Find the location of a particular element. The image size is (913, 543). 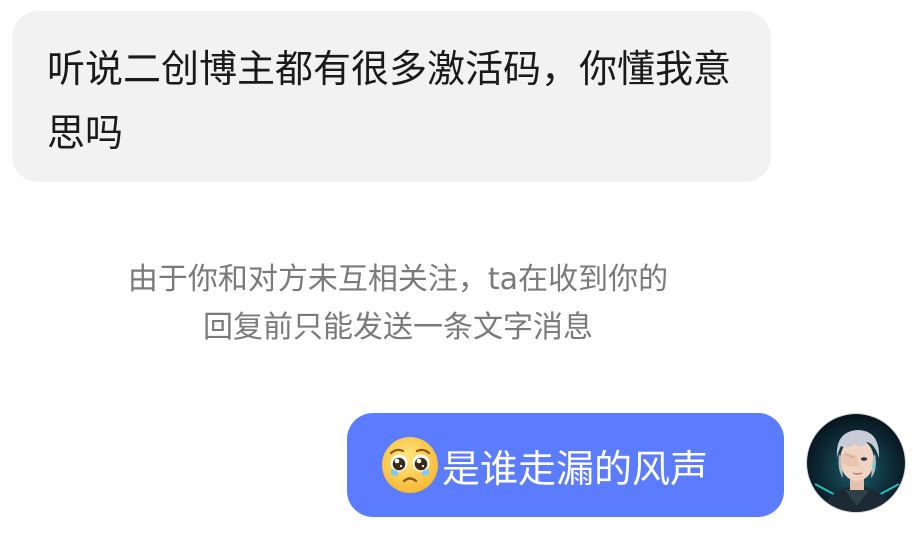

outgoing-message-bubble: 是谁走漏的风声 is located at coordinates (565, 465).